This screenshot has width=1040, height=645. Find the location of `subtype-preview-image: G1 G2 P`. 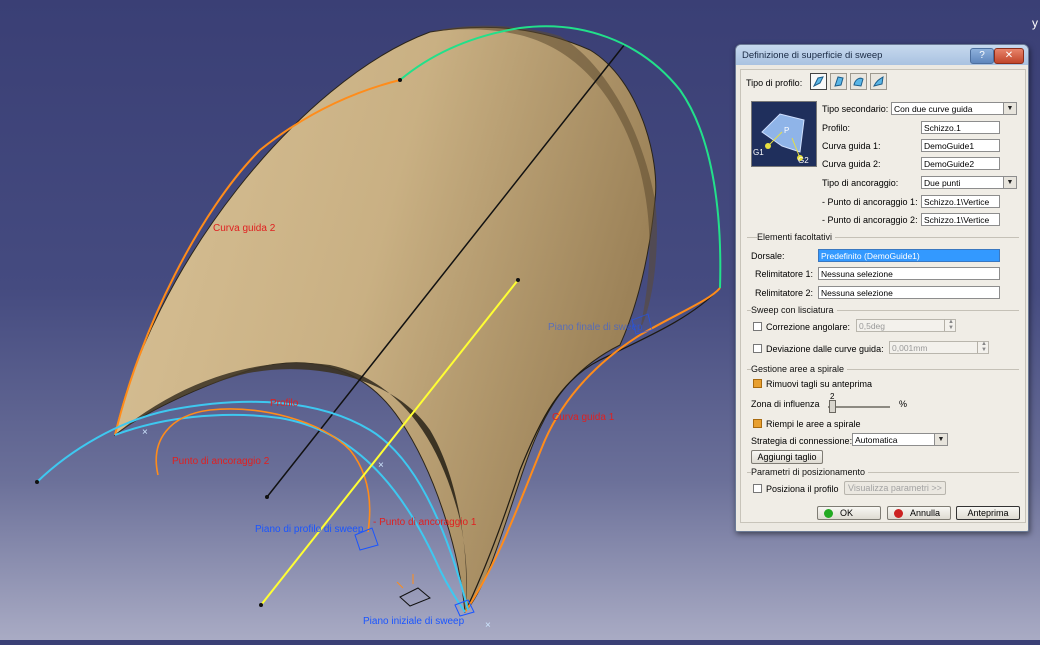

subtype-preview-image: G1 G2 P is located at coordinates (784, 134).